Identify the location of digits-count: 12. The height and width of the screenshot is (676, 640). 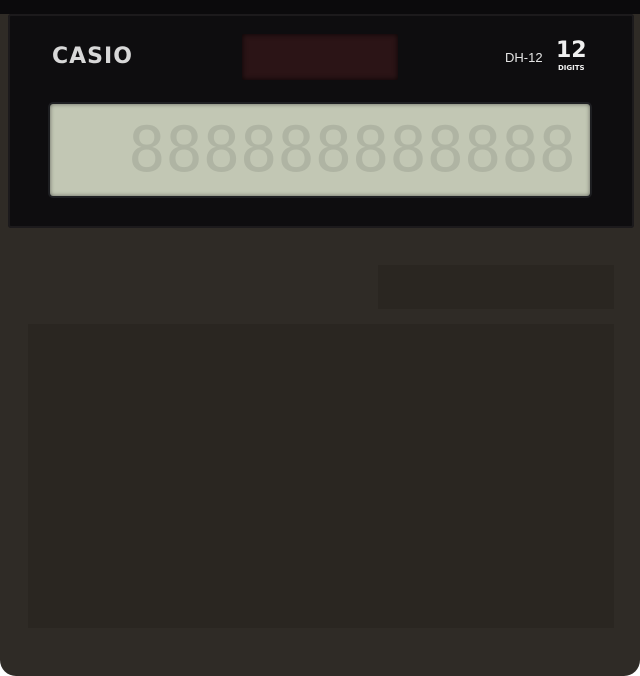
(571, 50).